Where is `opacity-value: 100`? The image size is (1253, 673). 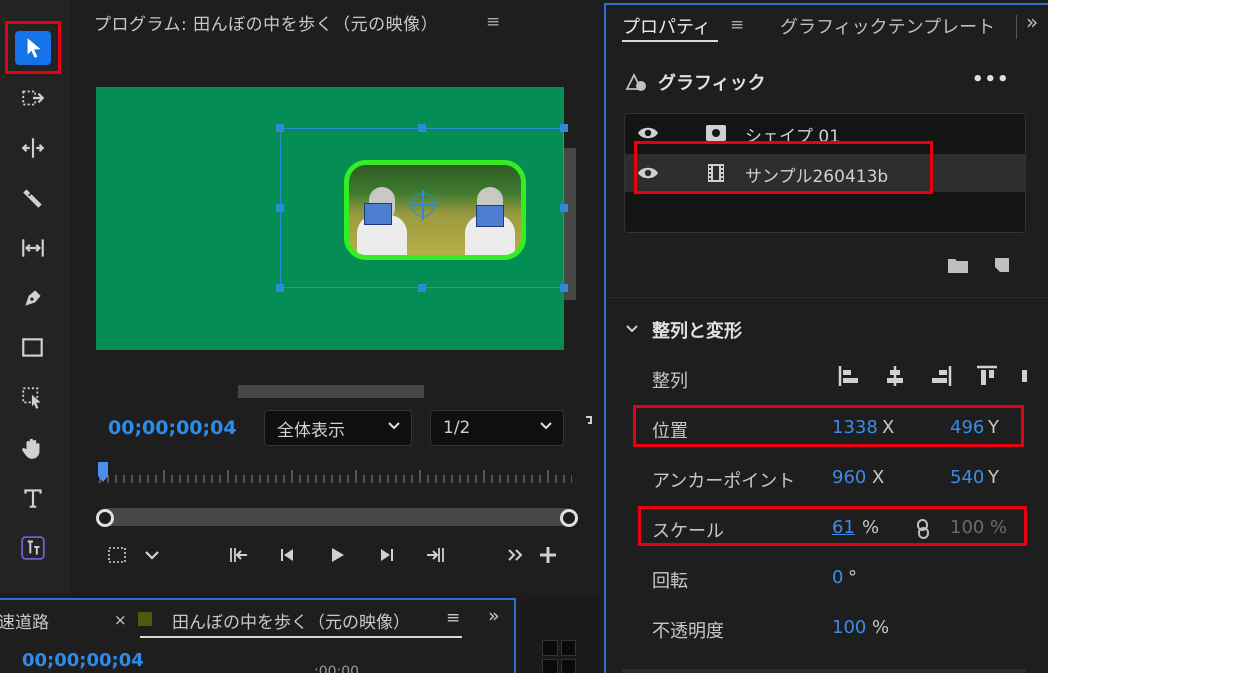
opacity-value: 100 is located at coordinates (849, 627).